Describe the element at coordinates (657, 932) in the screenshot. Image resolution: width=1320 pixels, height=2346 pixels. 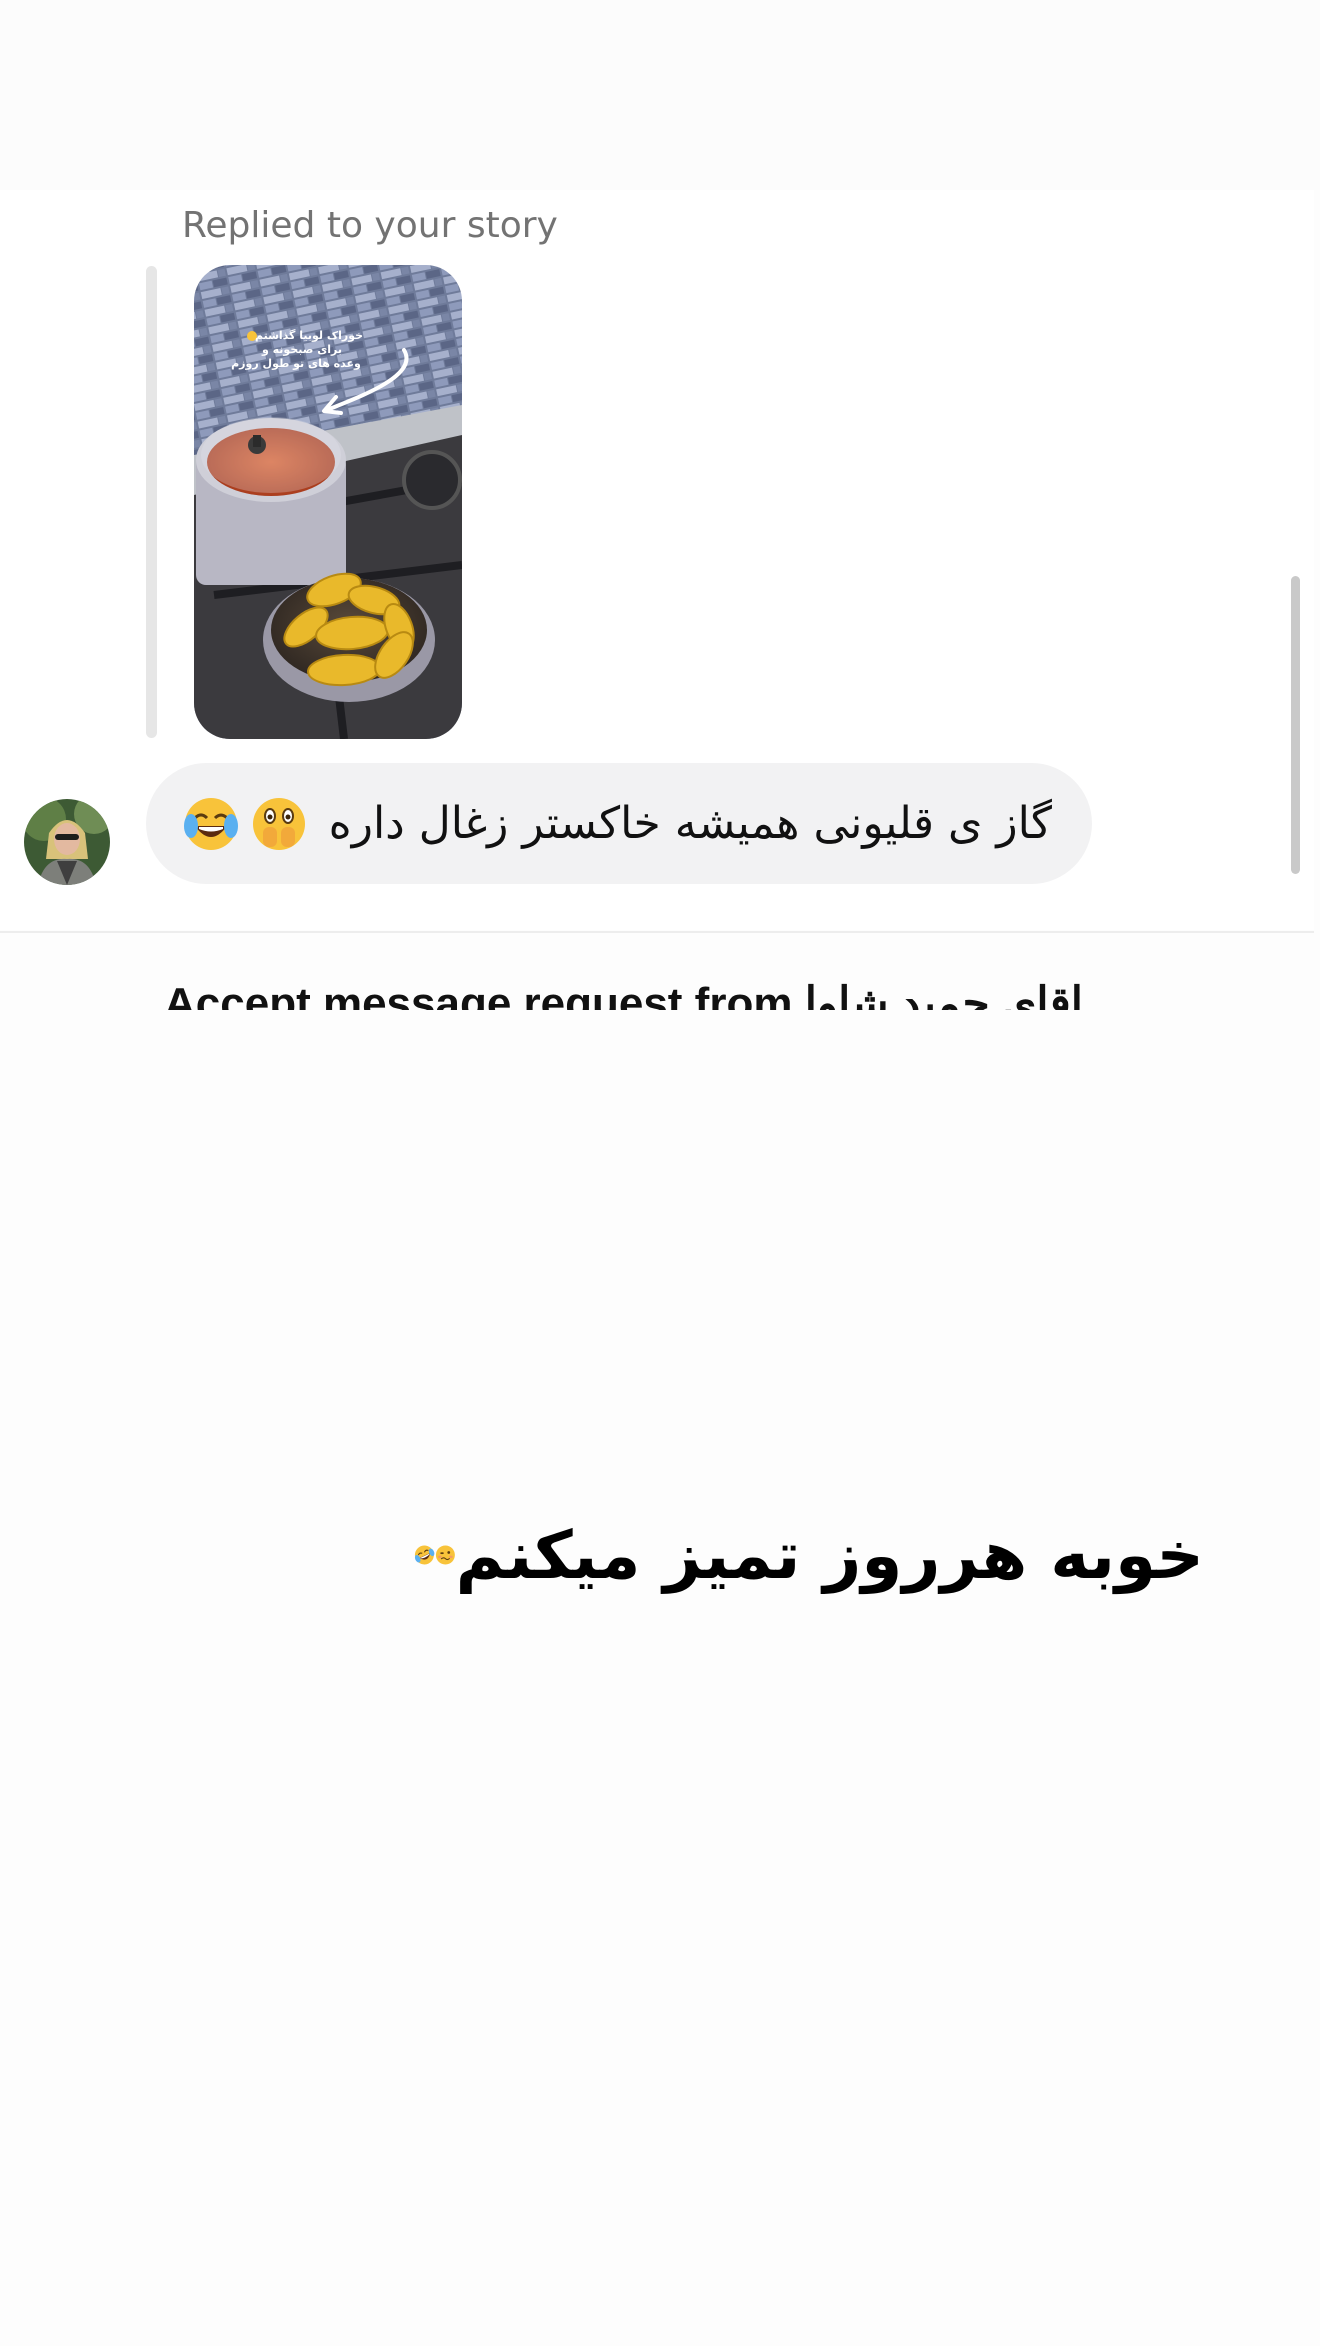
I see `divider` at that location.